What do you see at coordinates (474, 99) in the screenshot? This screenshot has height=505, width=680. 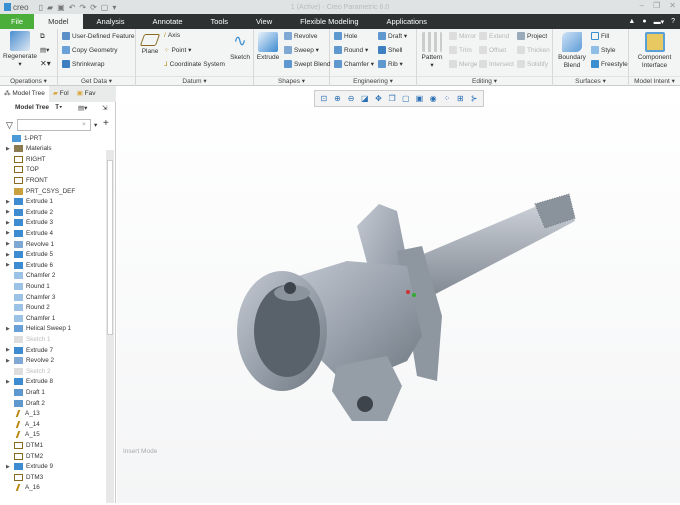 I see `simulation-display-icon: ⊱` at bounding box center [474, 99].